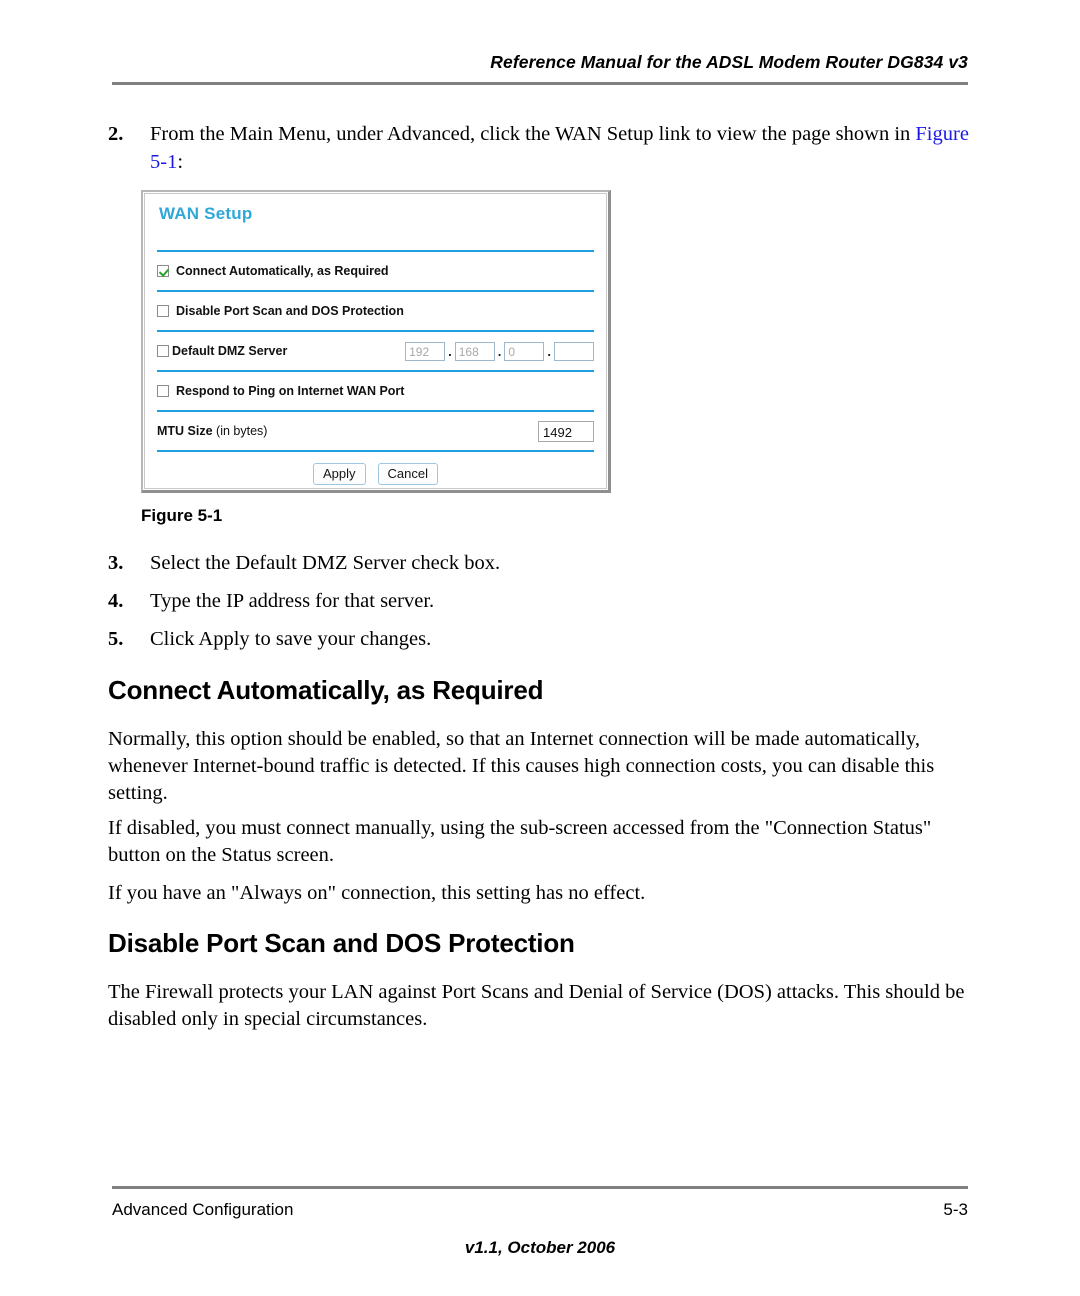 This screenshot has height=1296, width=1080. I want to click on label-respond-to-ping: Respond to Ping on Internet WAN Port, so click(290, 391).